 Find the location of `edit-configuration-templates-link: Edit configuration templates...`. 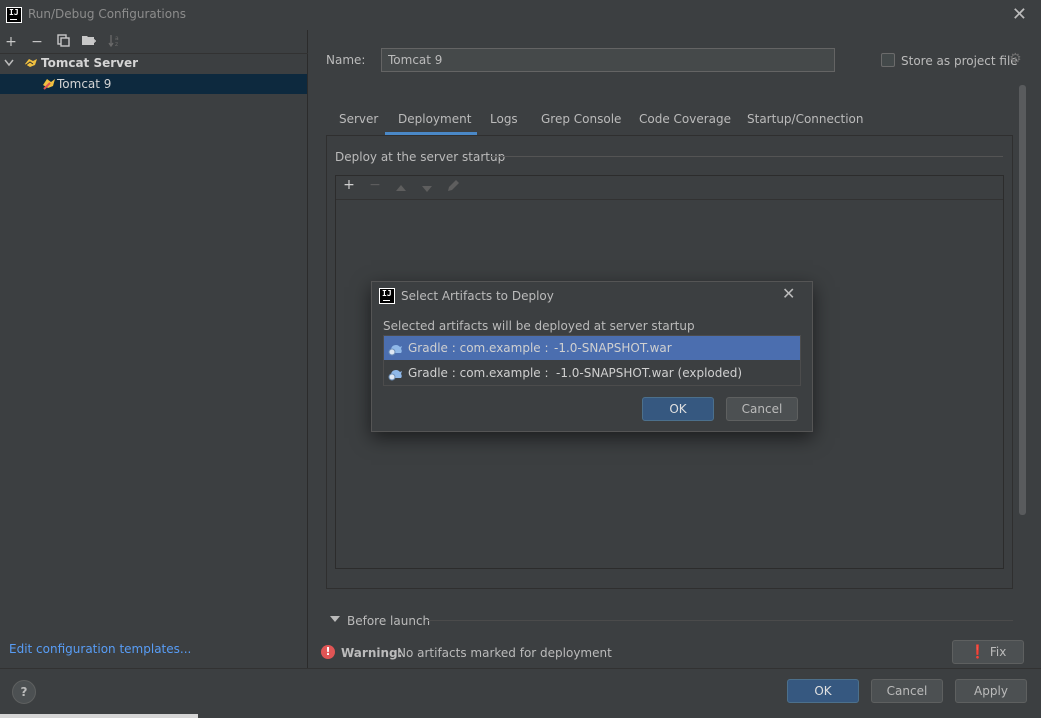

edit-configuration-templates-link: Edit configuration templates... is located at coordinates (100, 649).